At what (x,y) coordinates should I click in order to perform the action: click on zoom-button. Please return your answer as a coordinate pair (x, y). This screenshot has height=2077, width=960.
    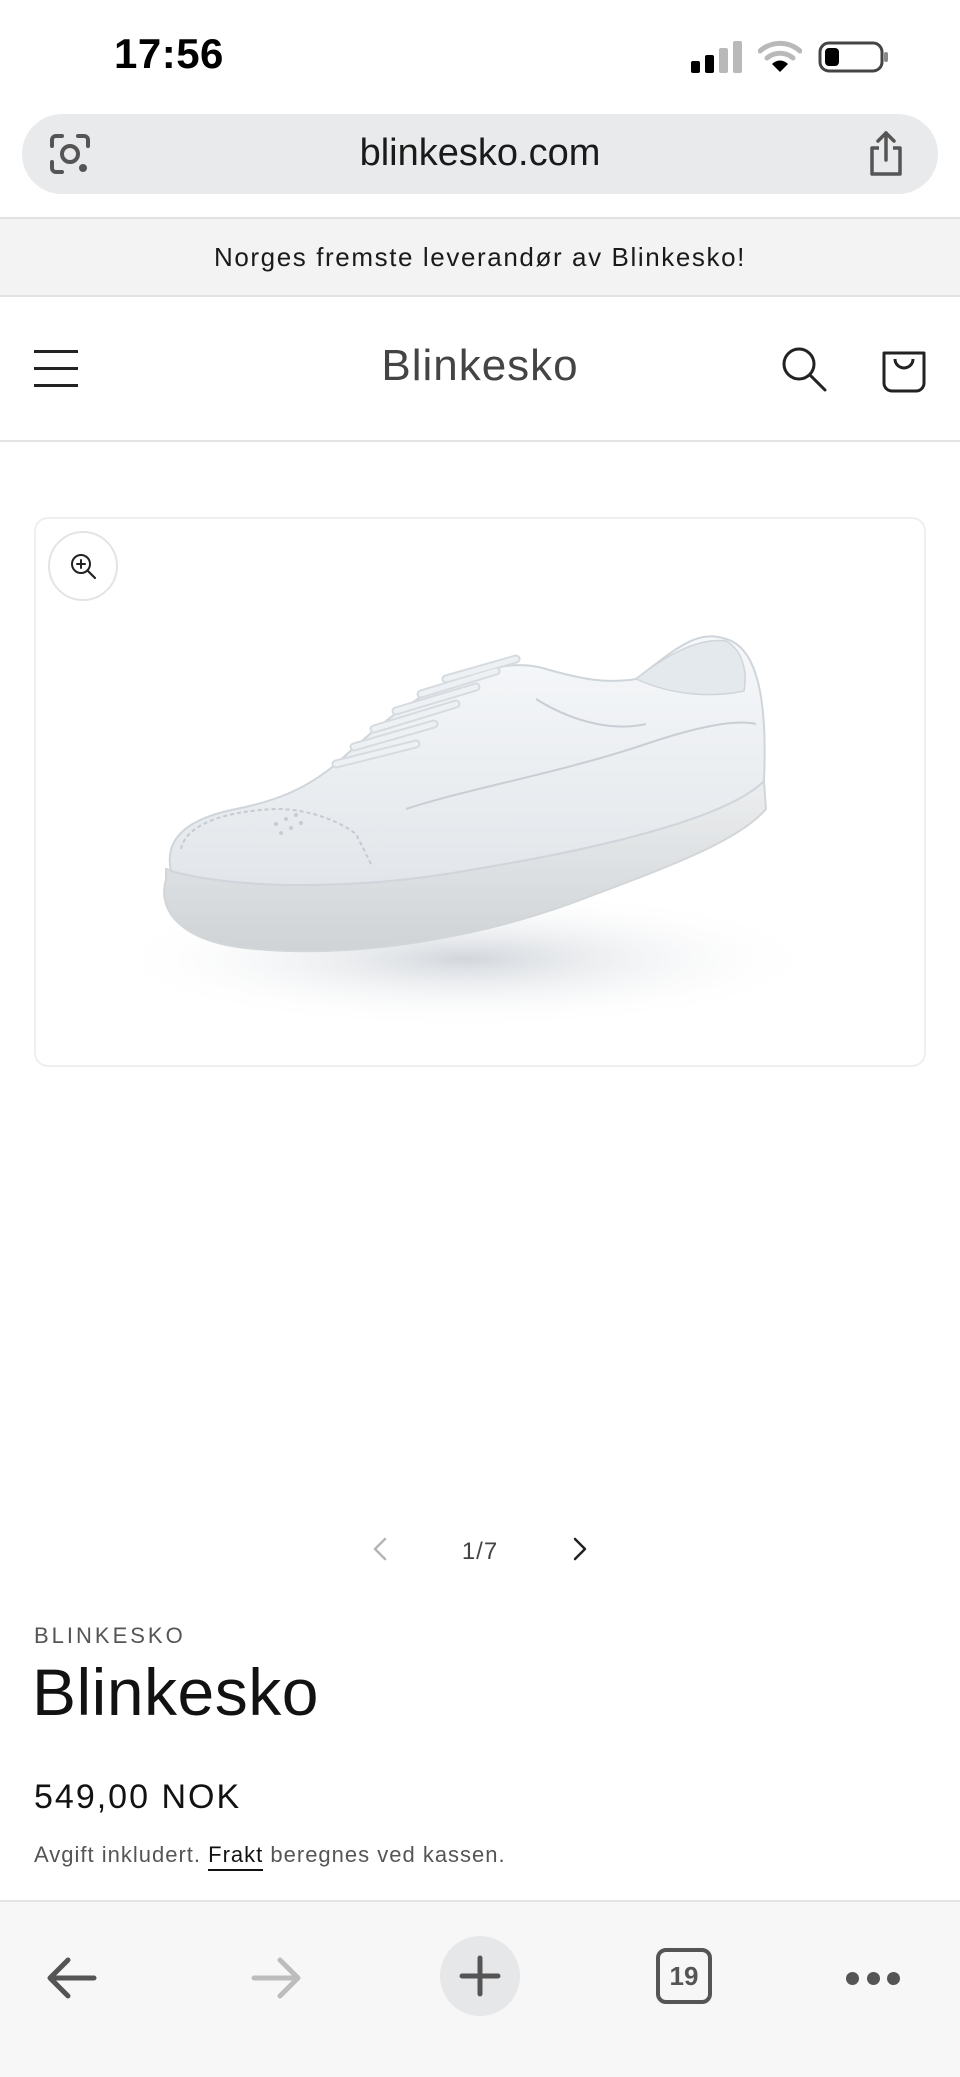
    Looking at the image, I should click on (83, 566).